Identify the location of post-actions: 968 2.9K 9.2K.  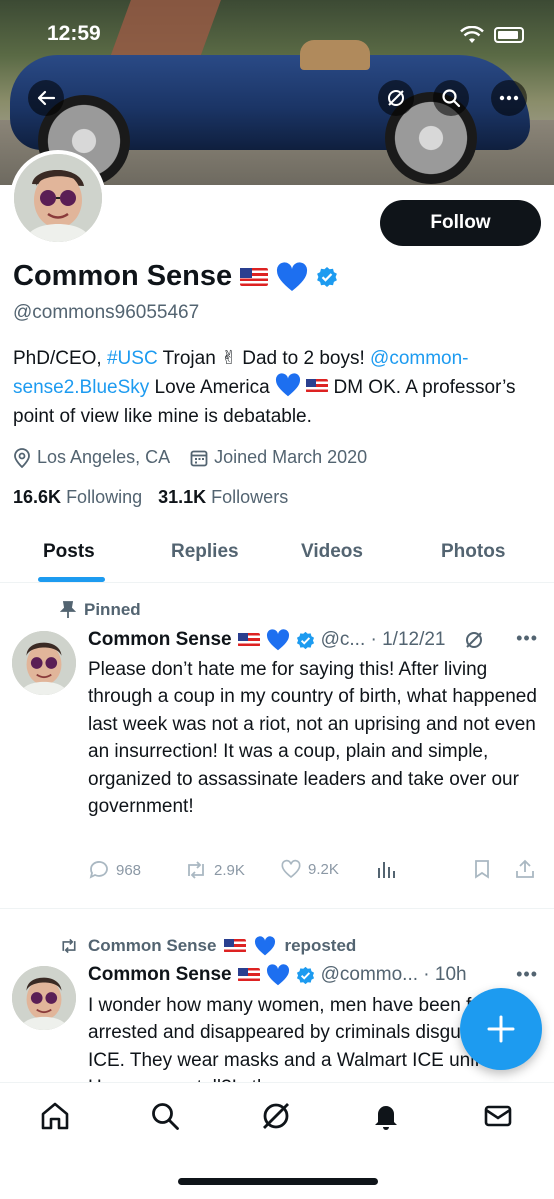
(315, 871).